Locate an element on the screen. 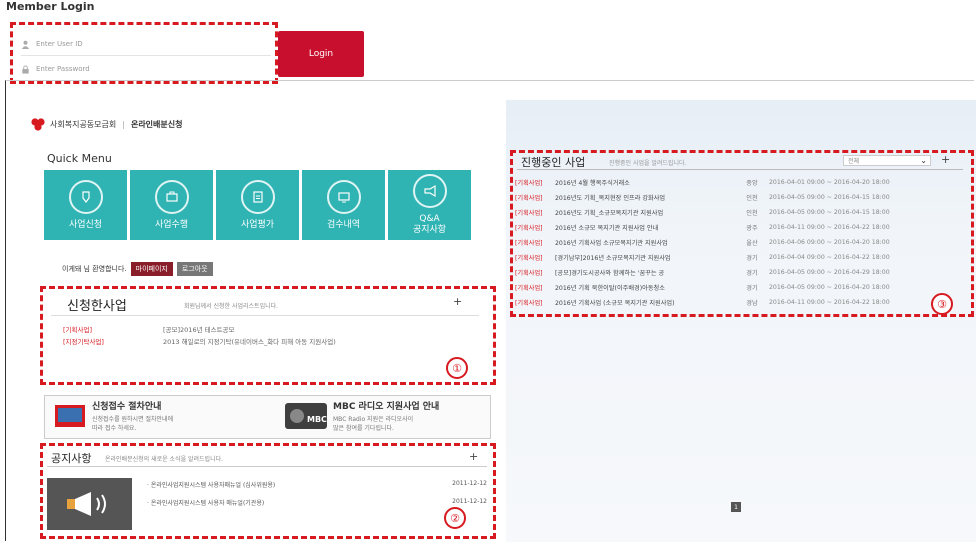 The width and height of the screenshot is (976, 542). site-logo: 사회복지공동모금회 | 온라인배분신청 is located at coordinates (106, 124).